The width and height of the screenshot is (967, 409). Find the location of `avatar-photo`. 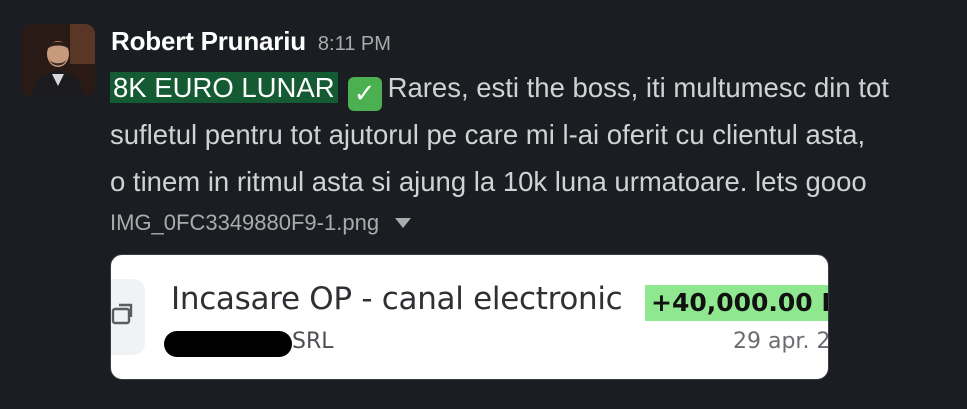

avatar-photo is located at coordinates (58, 60).